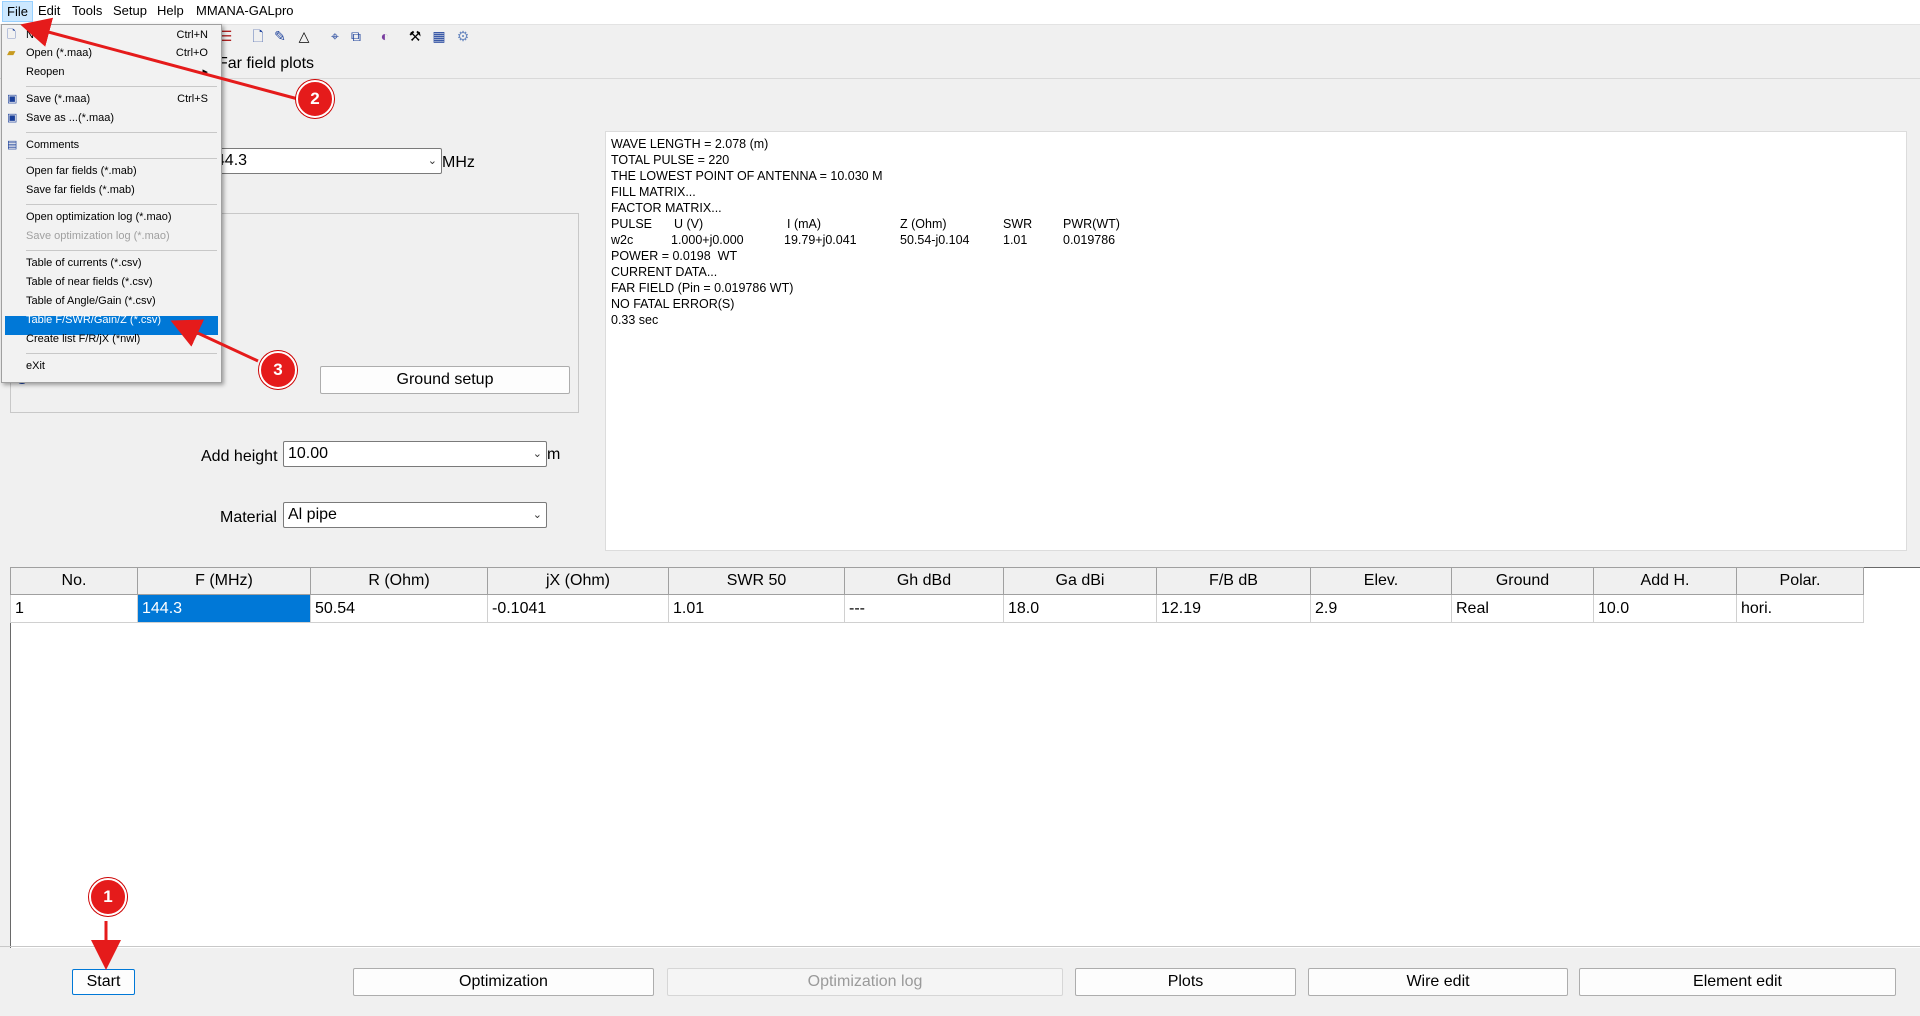 This screenshot has height=1016, width=1920. I want to click on annotation-badge-3: 3, so click(278, 370).